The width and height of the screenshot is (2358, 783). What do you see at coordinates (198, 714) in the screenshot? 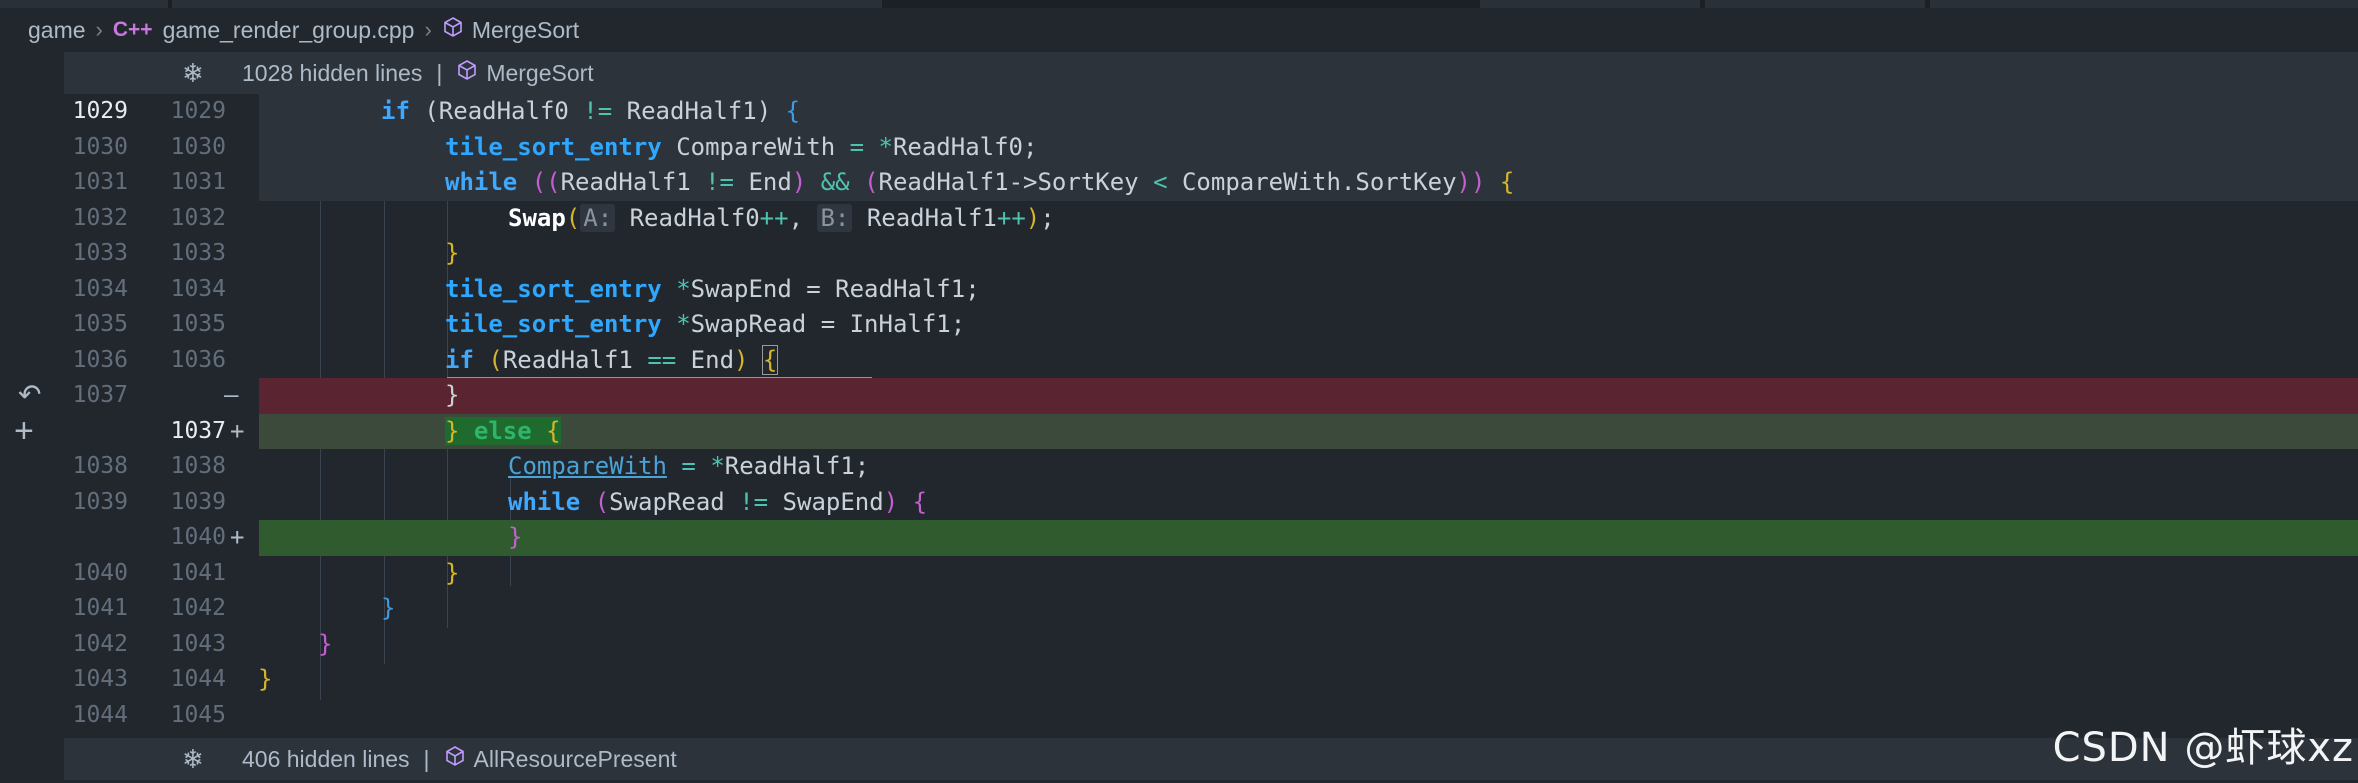
I see `line-number-modified: 1045` at bounding box center [198, 714].